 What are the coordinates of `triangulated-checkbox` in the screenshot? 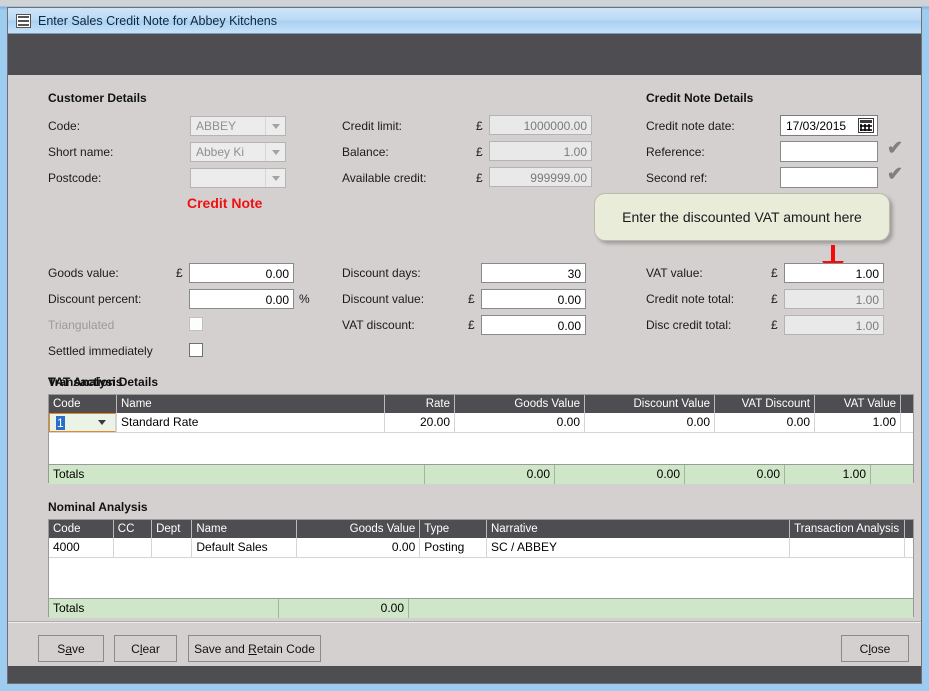 It's located at (196, 324).